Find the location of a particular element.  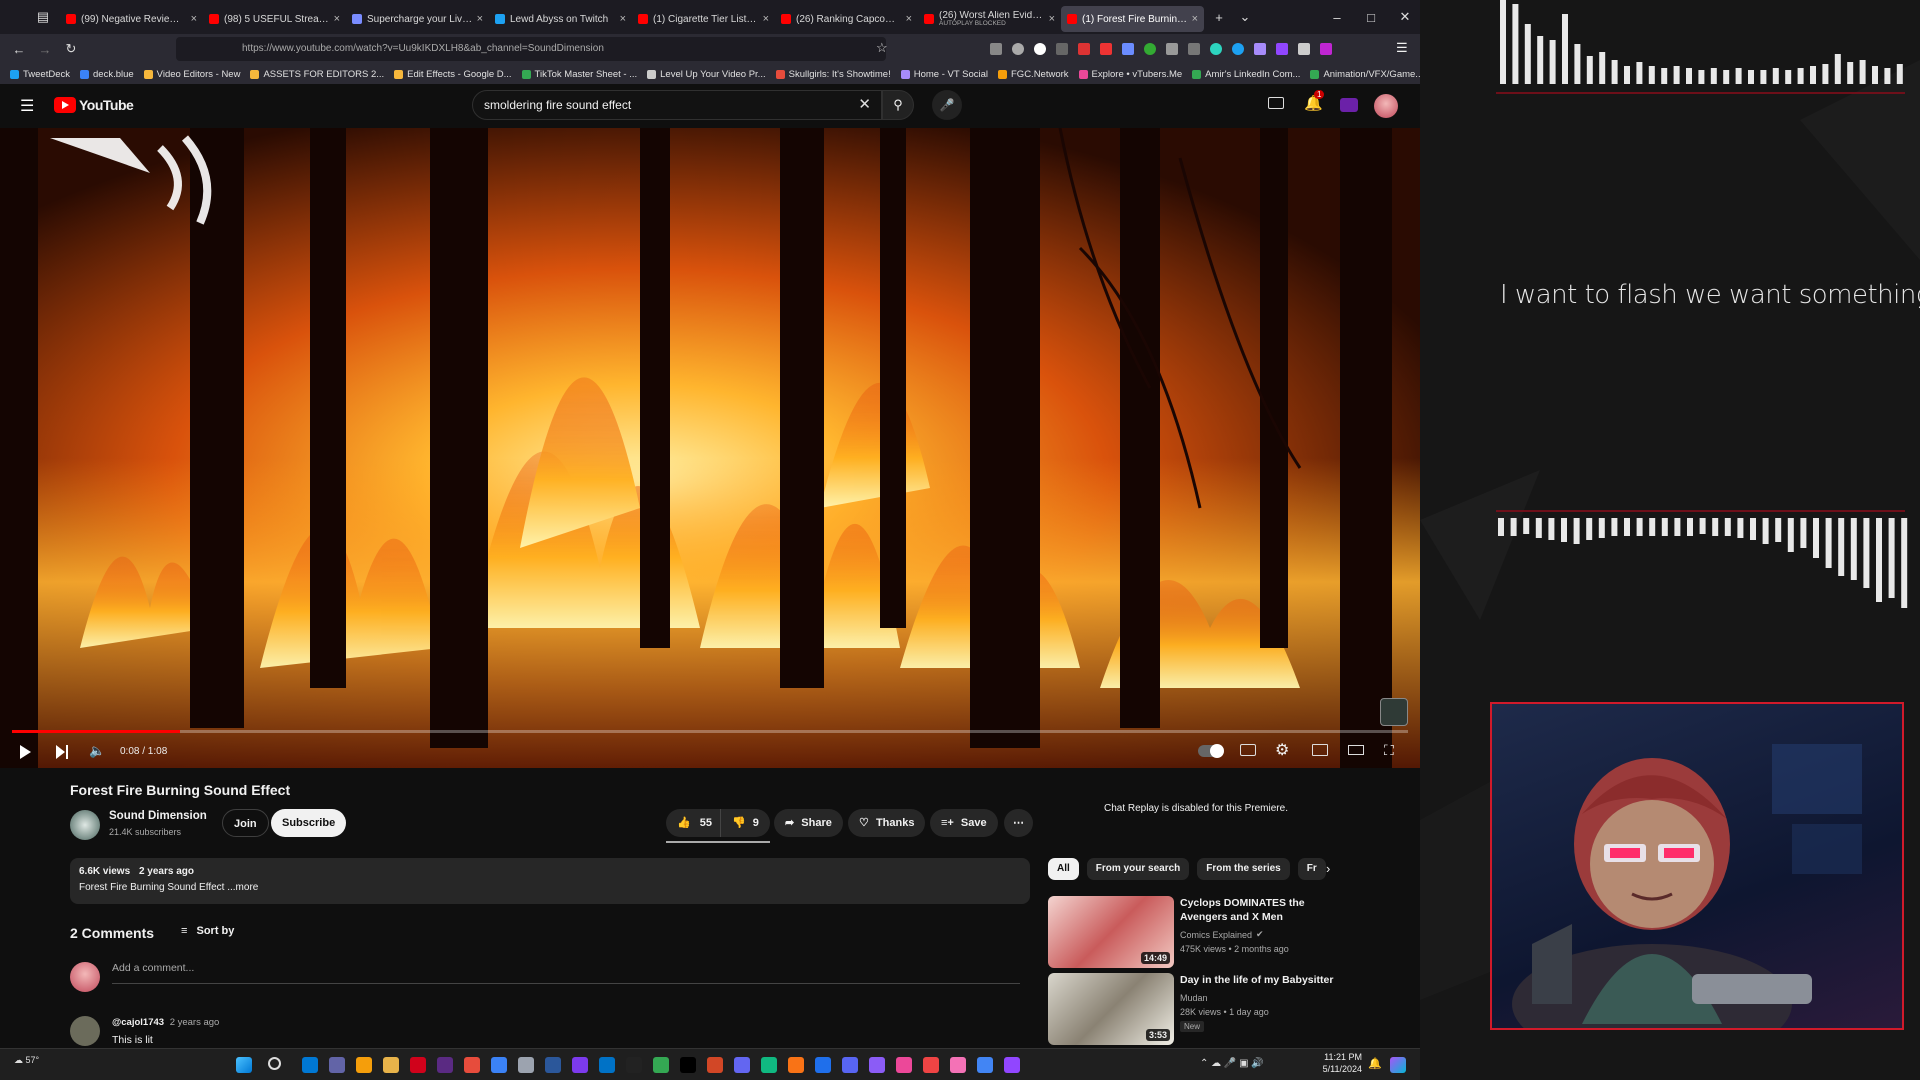

next-button is located at coordinates (63, 752).